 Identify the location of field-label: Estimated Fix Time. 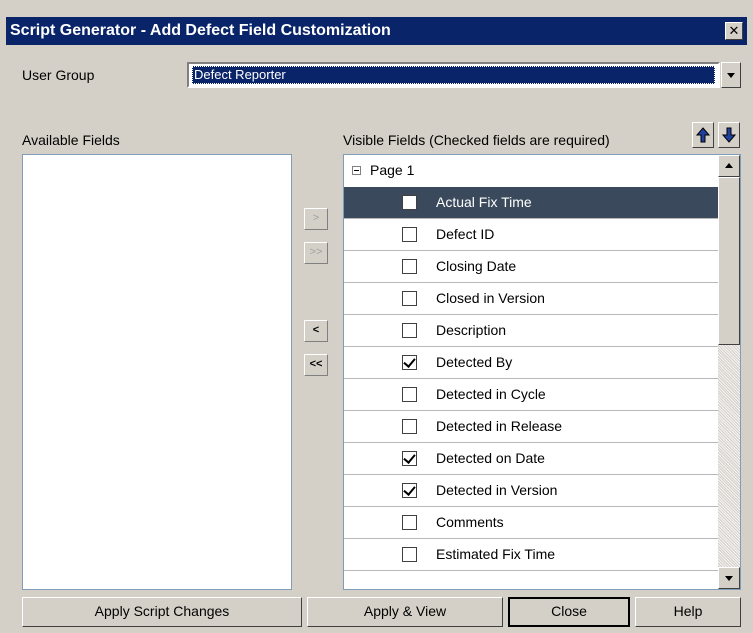
(496, 554).